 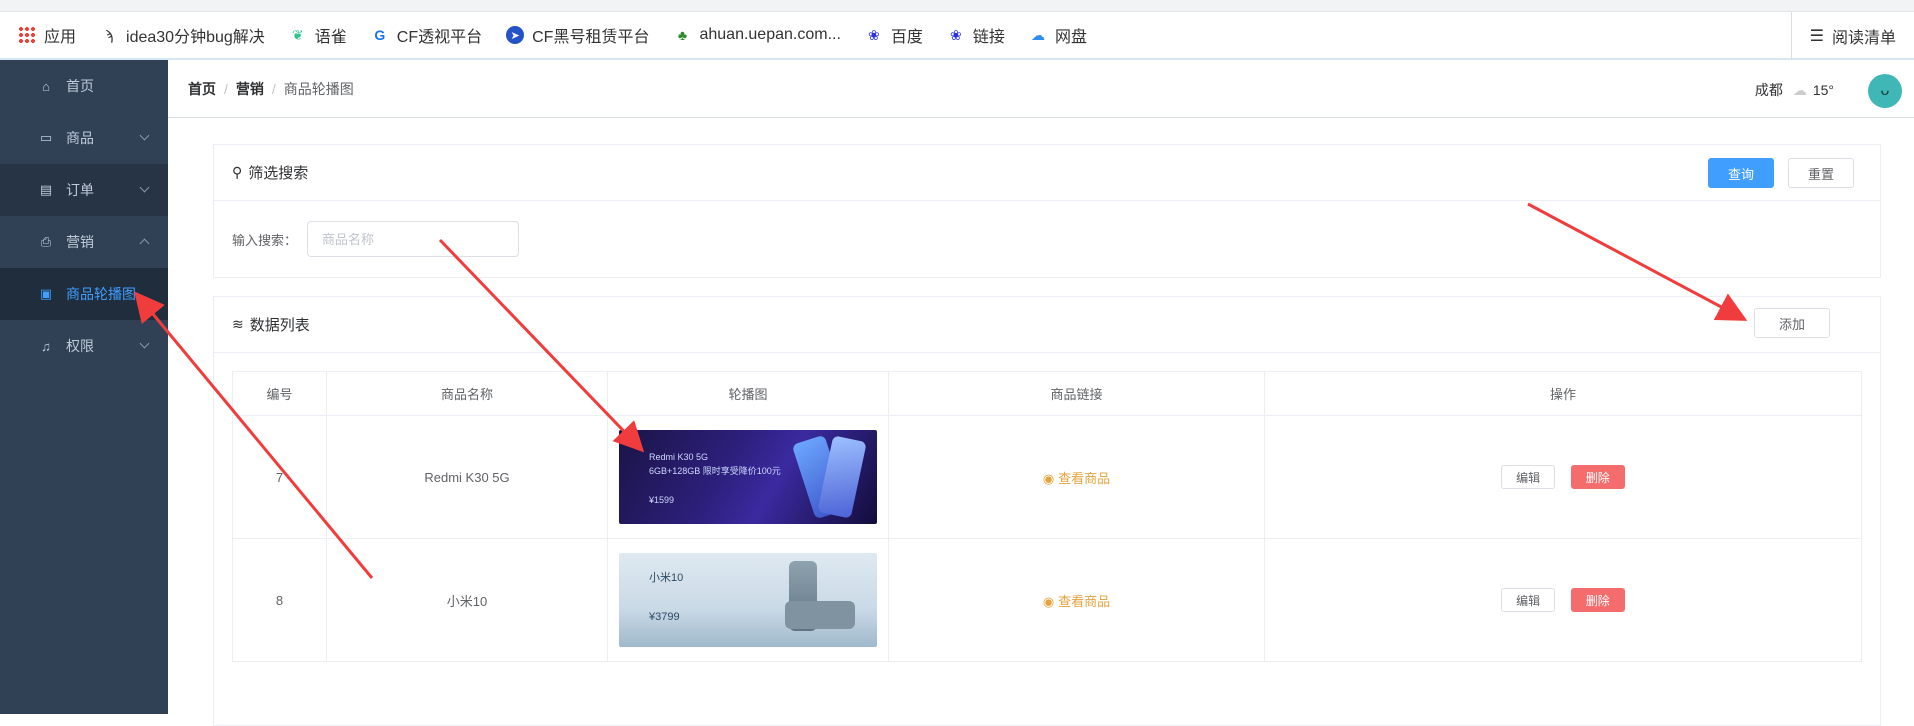 I want to click on bell-icon: ♫, so click(x=46, y=346).